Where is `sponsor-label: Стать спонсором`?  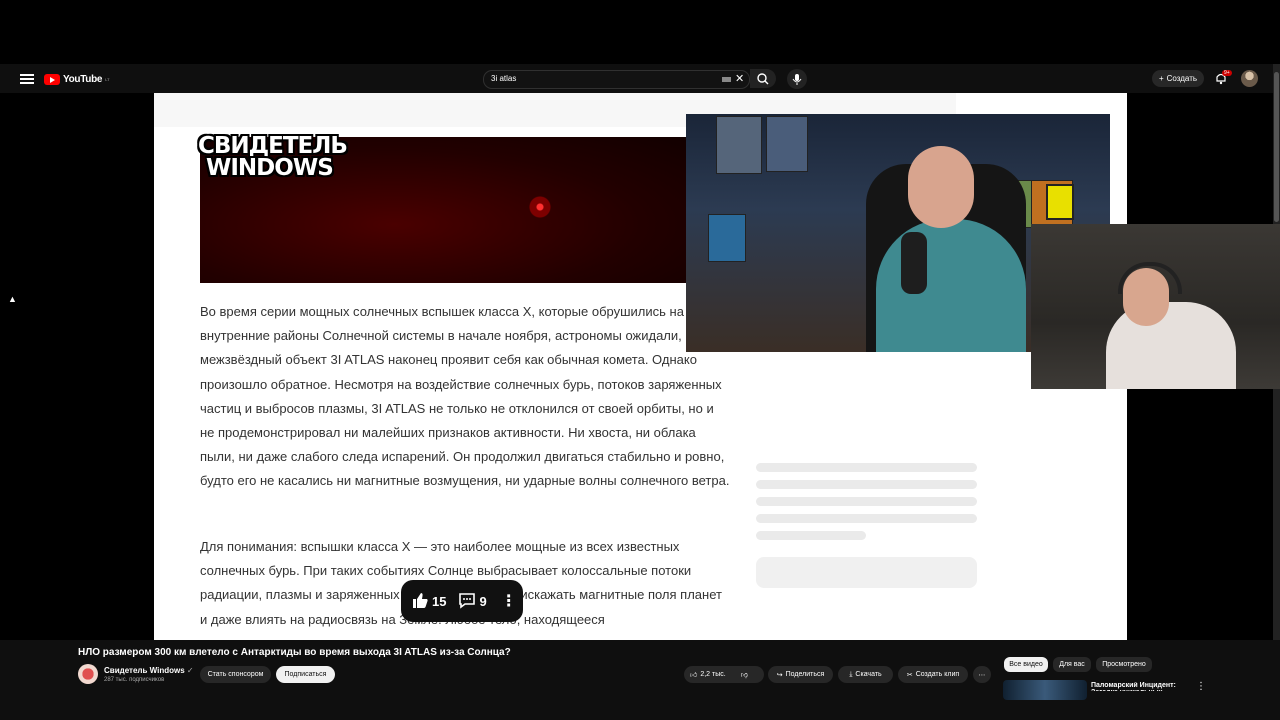
sponsor-label: Стать спонсором is located at coordinates (235, 674).